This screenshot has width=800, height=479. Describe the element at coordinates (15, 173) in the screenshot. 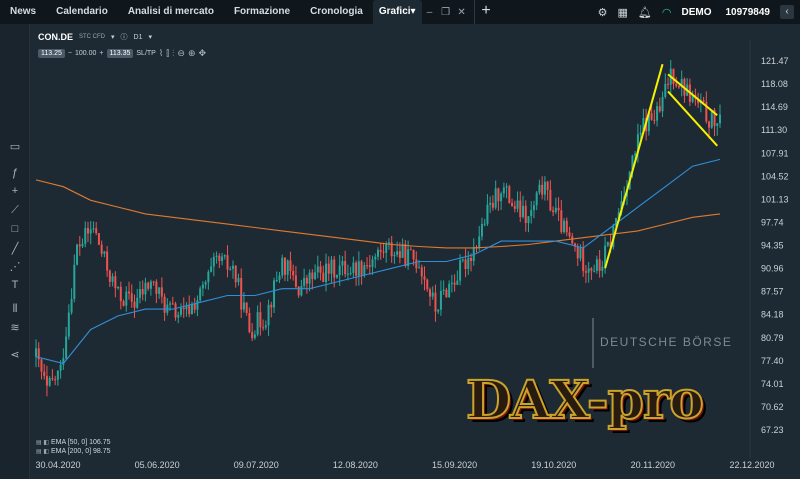

I see `function-icon: ƒ` at that location.